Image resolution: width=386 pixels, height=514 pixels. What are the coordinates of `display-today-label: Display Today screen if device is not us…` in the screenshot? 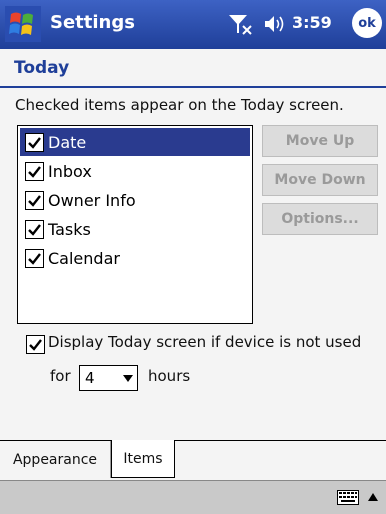 It's located at (205, 342).